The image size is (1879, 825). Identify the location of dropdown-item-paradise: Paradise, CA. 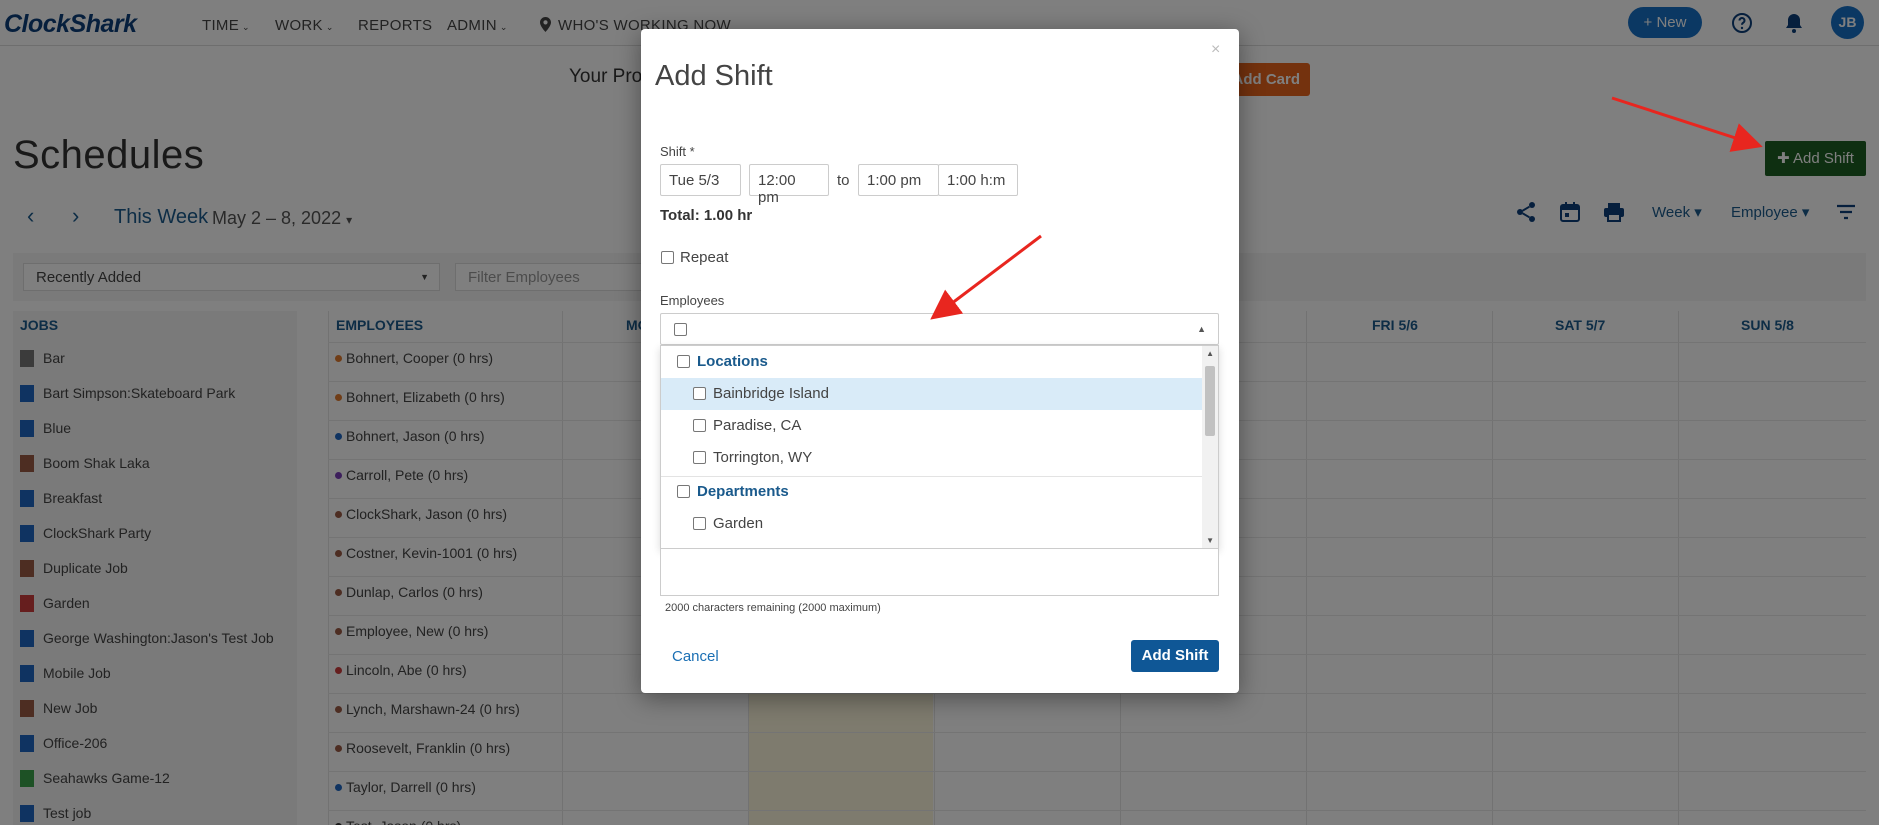
(932, 426).